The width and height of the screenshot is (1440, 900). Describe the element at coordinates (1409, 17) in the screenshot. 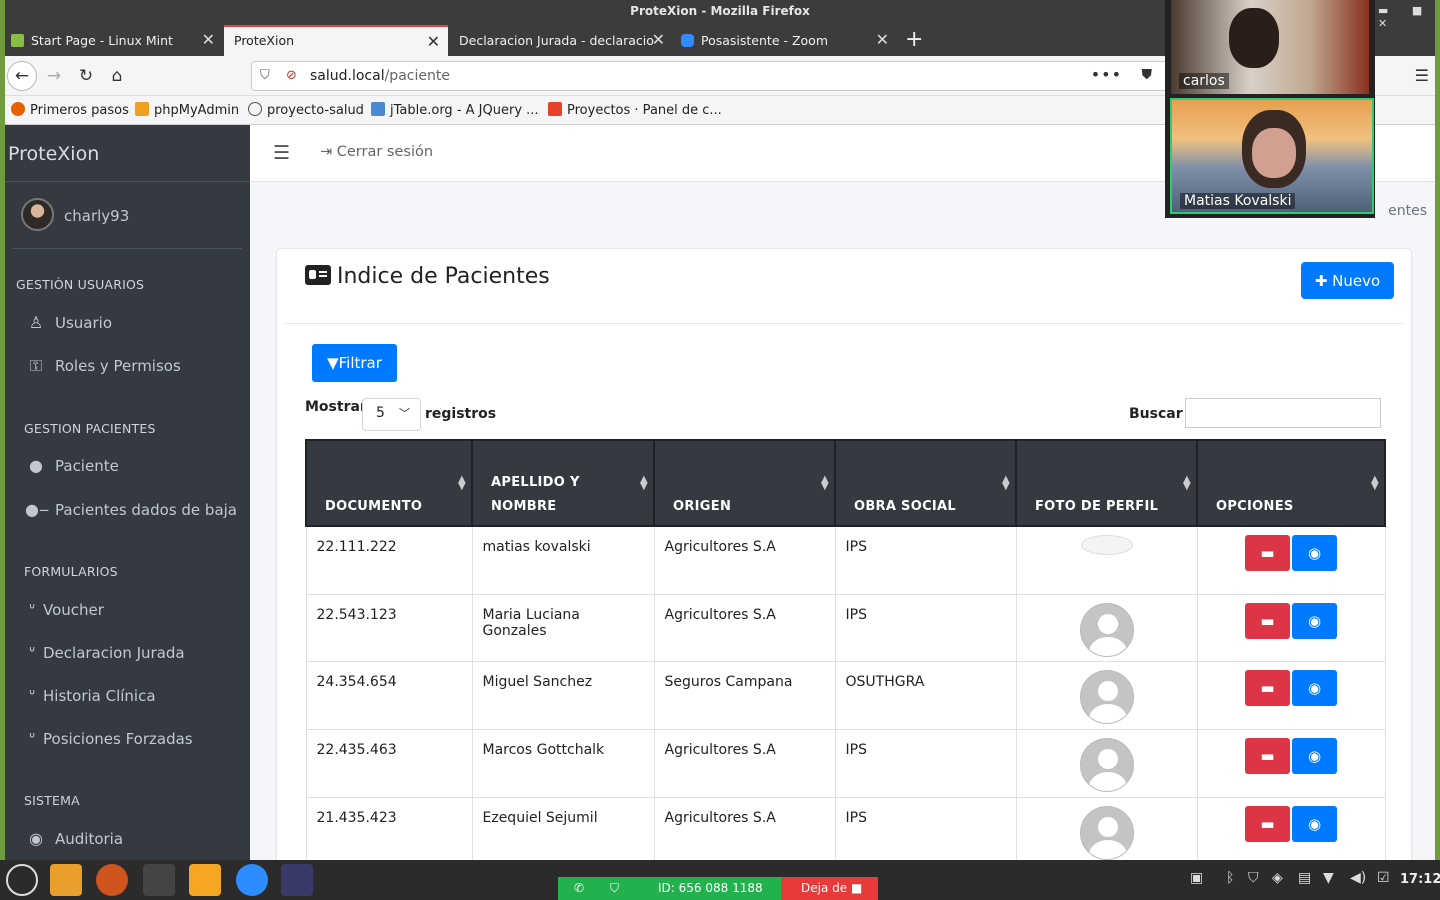

I see `zoom-window-controls: ▬ ■ ✕` at that location.